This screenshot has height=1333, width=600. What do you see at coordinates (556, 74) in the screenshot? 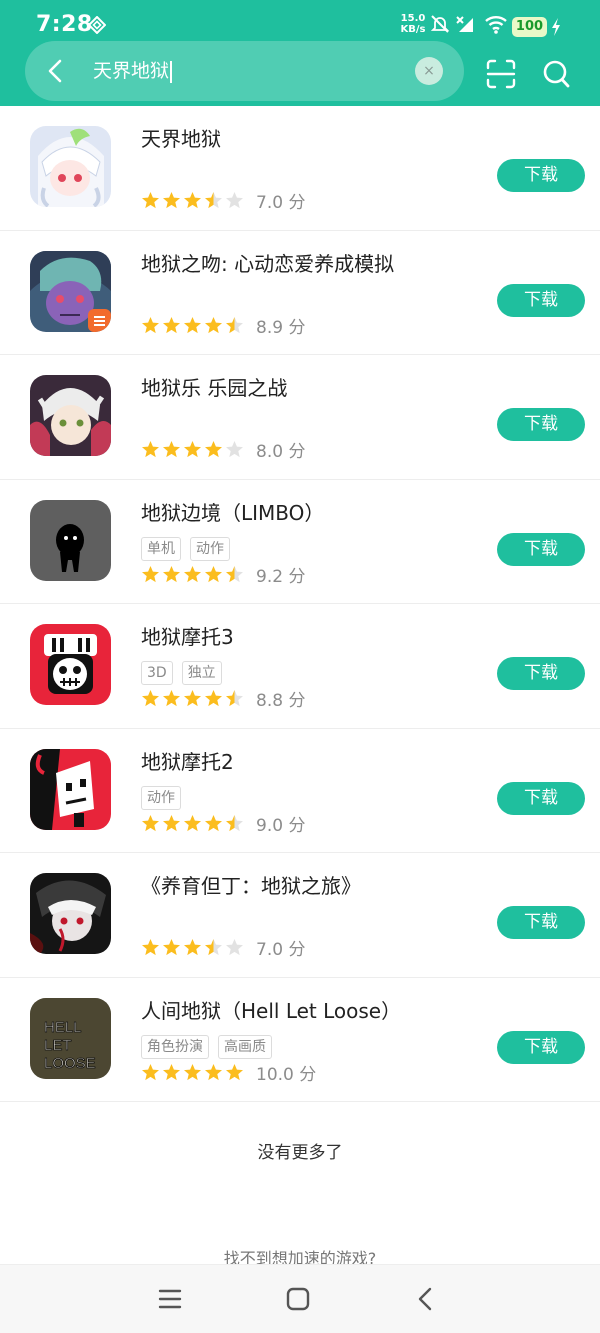
I see `search-icon` at bounding box center [556, 74].